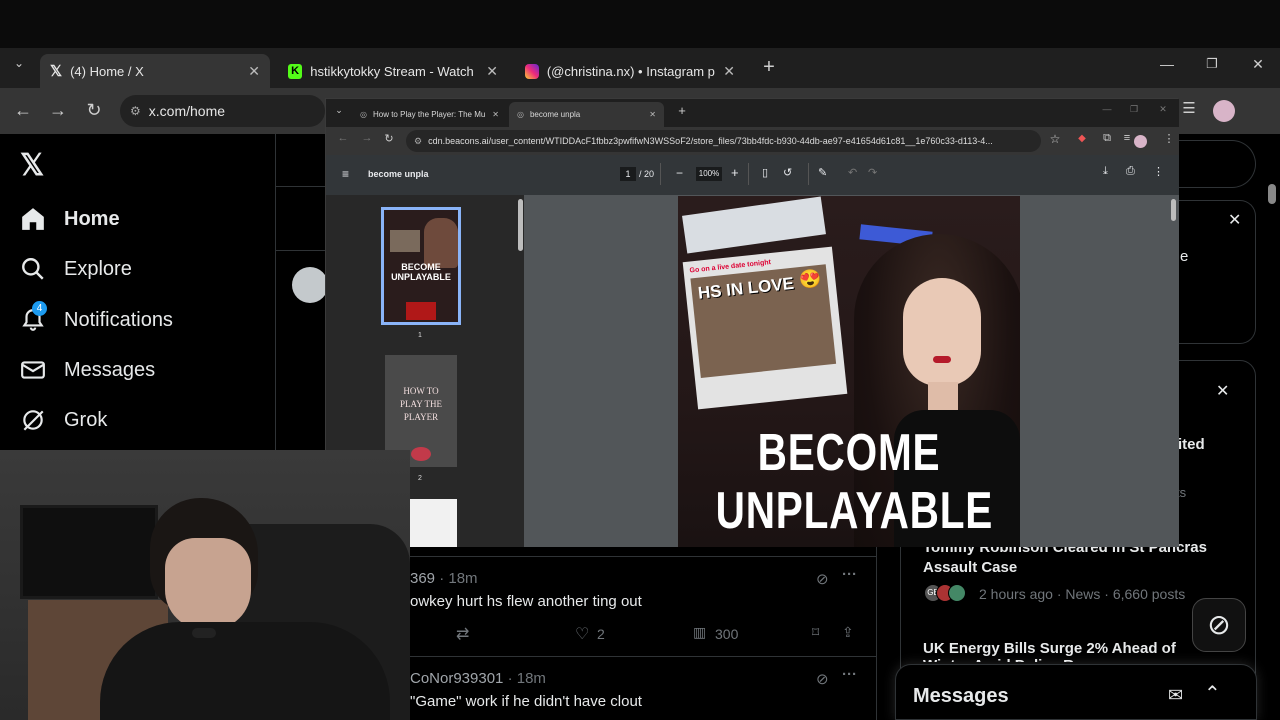 The image size is (1280, 720). I want to click on nav-grok: Grok, so click(63, 420).